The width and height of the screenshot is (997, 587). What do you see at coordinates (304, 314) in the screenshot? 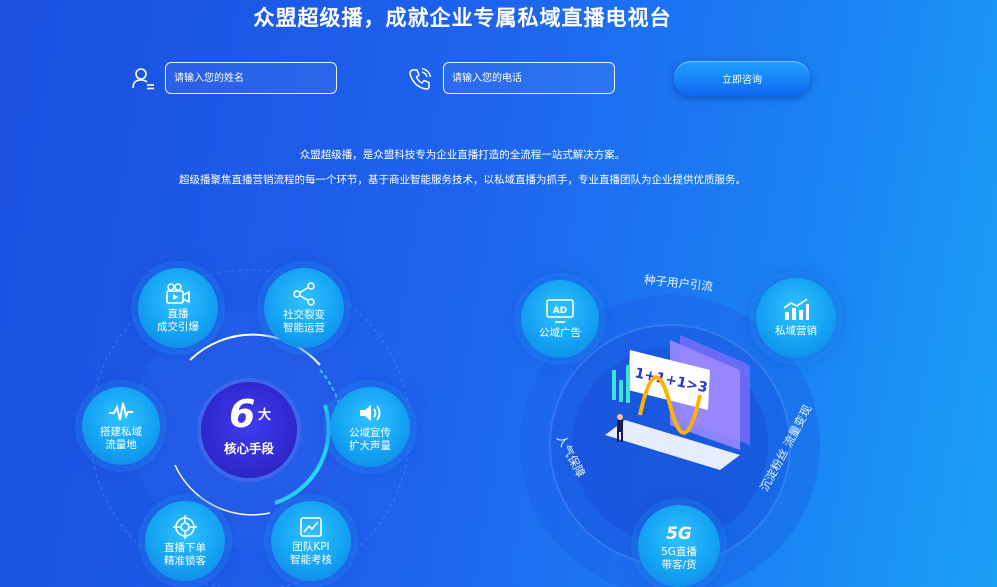
I see `node-line-1: 社交裂变` at bounding box center [304, 314].